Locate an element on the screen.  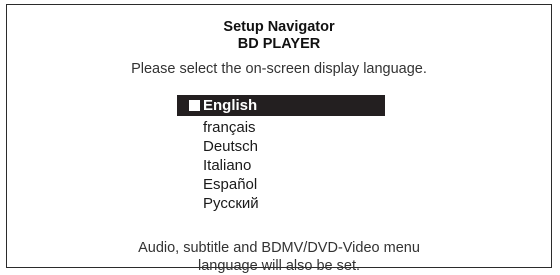
selection-marker-icon is located at coordinates (194, 105).